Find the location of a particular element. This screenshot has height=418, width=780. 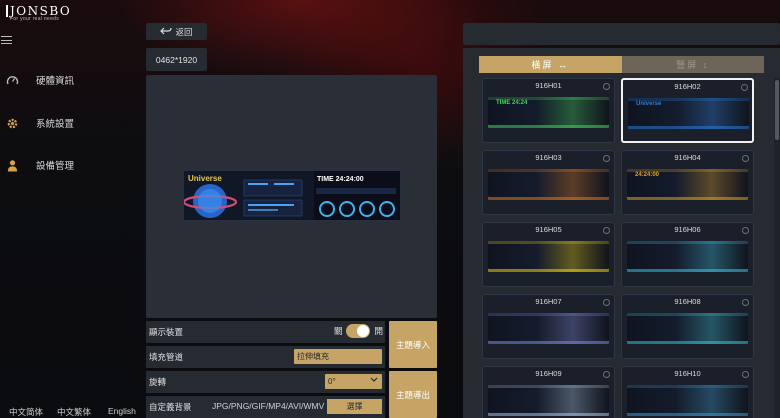

language-option-traditional: 中文繁体 is located at coordinates (74, 412).